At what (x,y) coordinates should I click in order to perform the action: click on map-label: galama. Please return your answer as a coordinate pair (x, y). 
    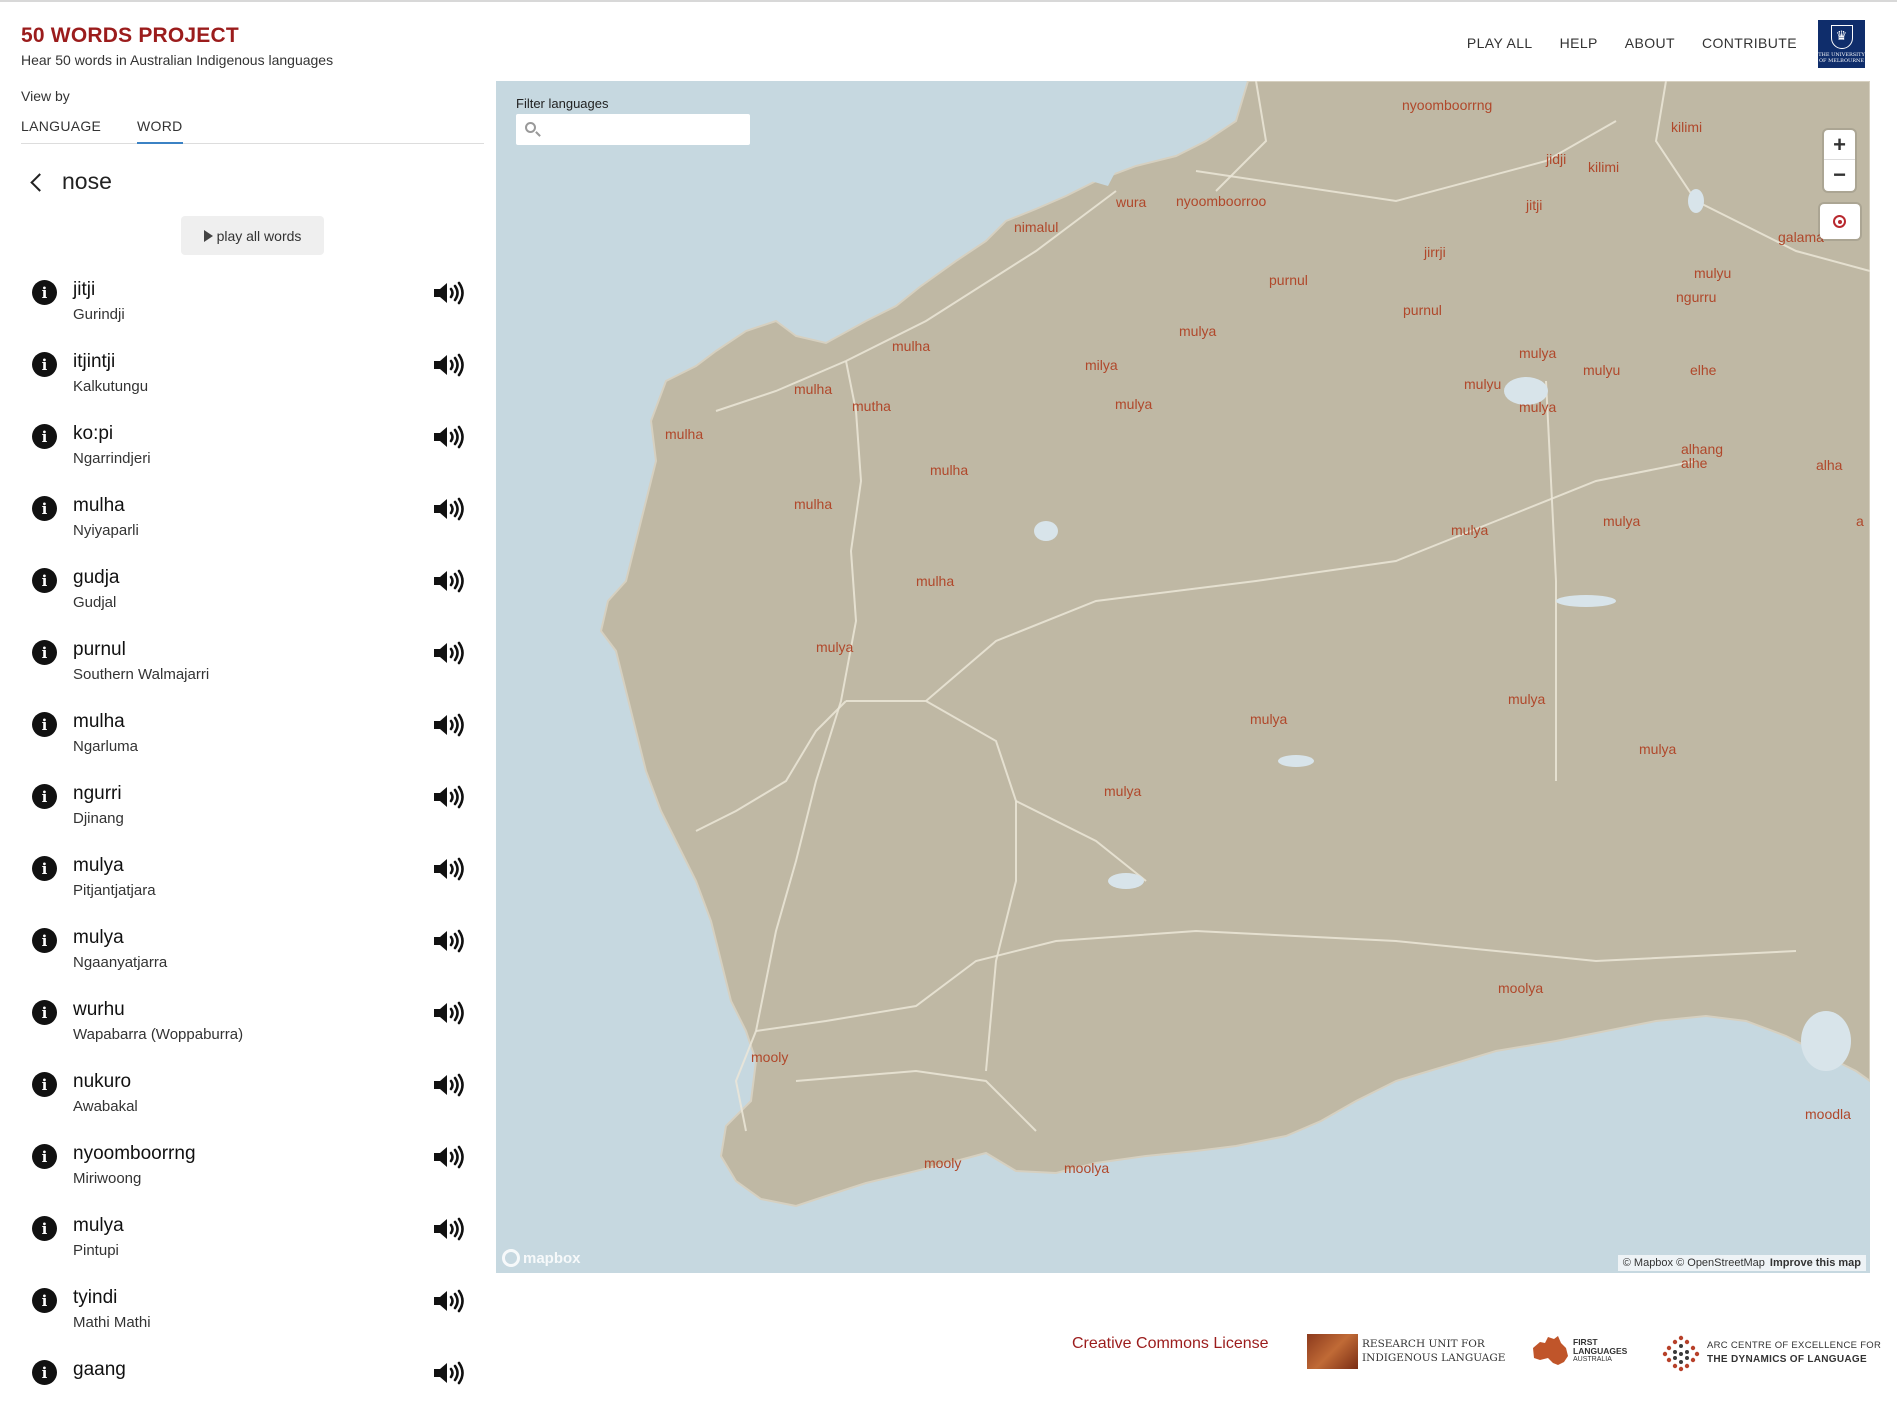
    Looking at the image, I should click on (1801, 237).